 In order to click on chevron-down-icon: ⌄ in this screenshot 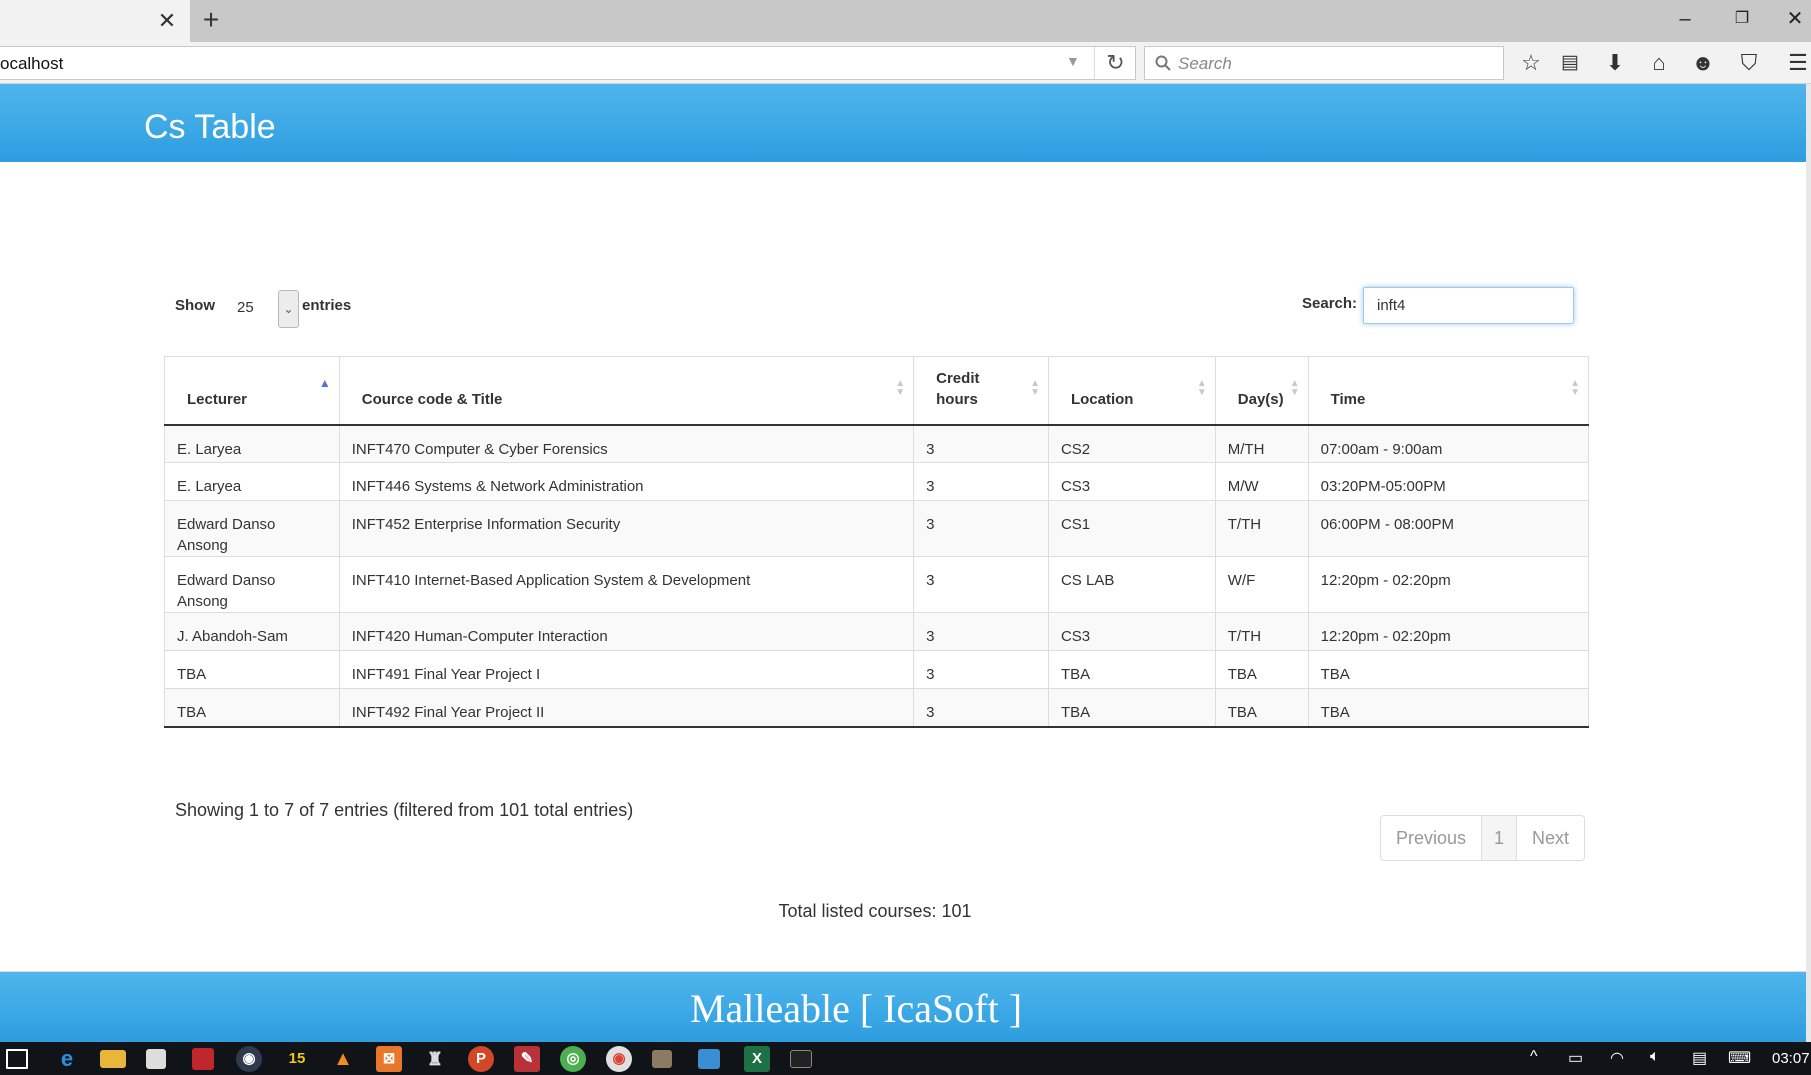, I will do `click(288, 309)`.